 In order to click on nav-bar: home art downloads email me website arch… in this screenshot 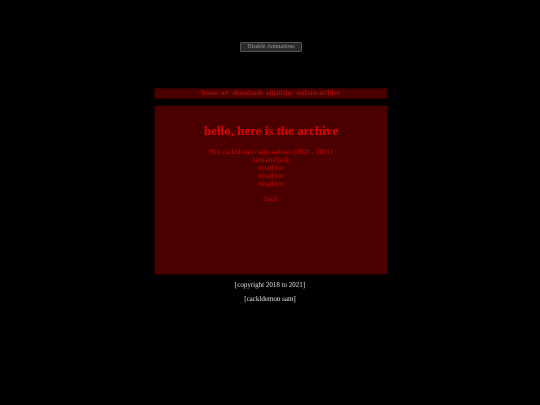, I will do `click(271, 93)`.